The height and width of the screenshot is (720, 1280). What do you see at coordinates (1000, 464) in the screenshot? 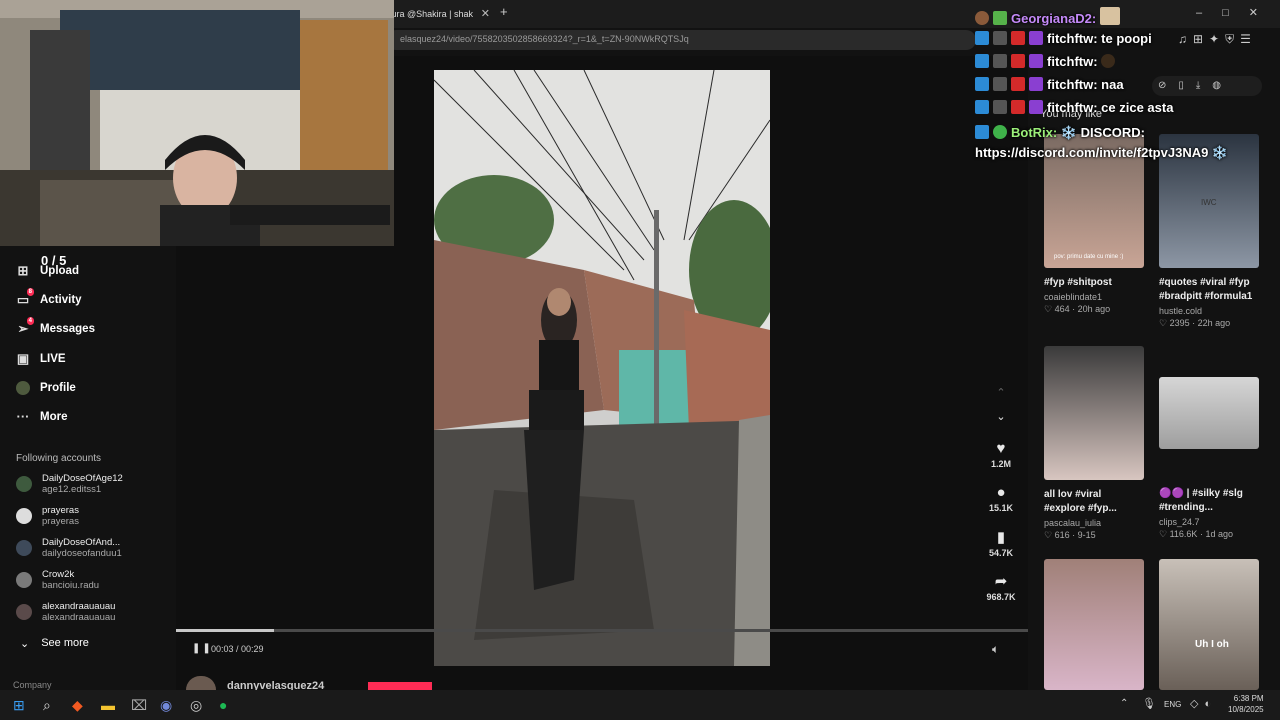
I see `like-count: 1.2M` at bounding box center [1000, 464].